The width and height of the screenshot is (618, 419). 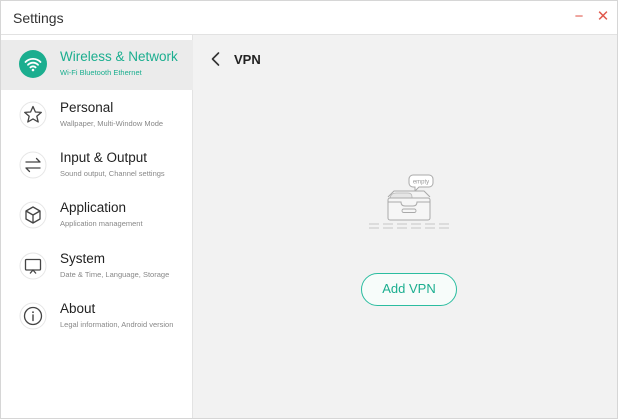 I want to click on sidebar-item-subtitle: Sound output, Channel settings, so click(x=112, y=173).